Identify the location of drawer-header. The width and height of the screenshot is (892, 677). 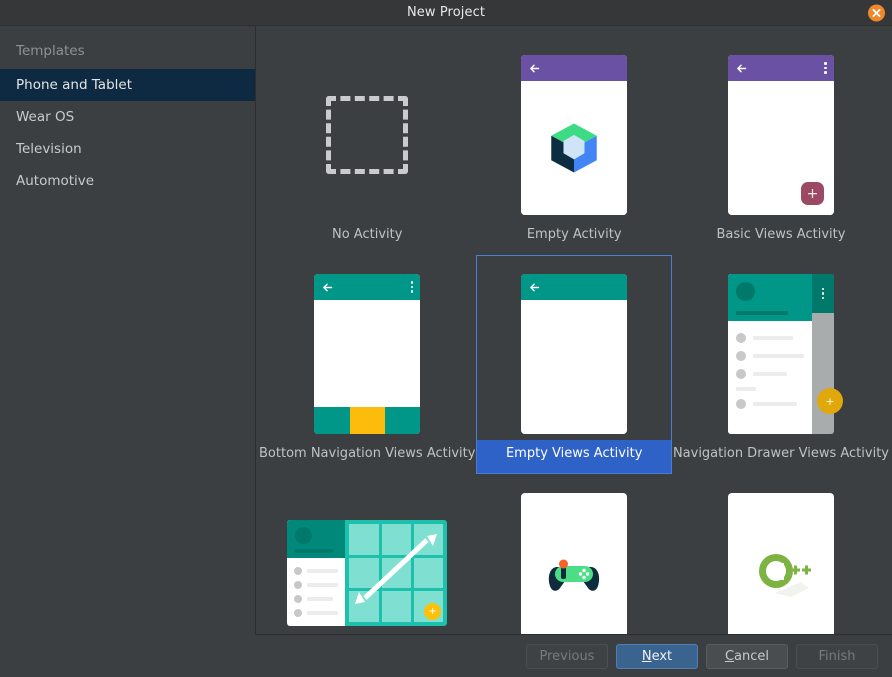
(316, 539).